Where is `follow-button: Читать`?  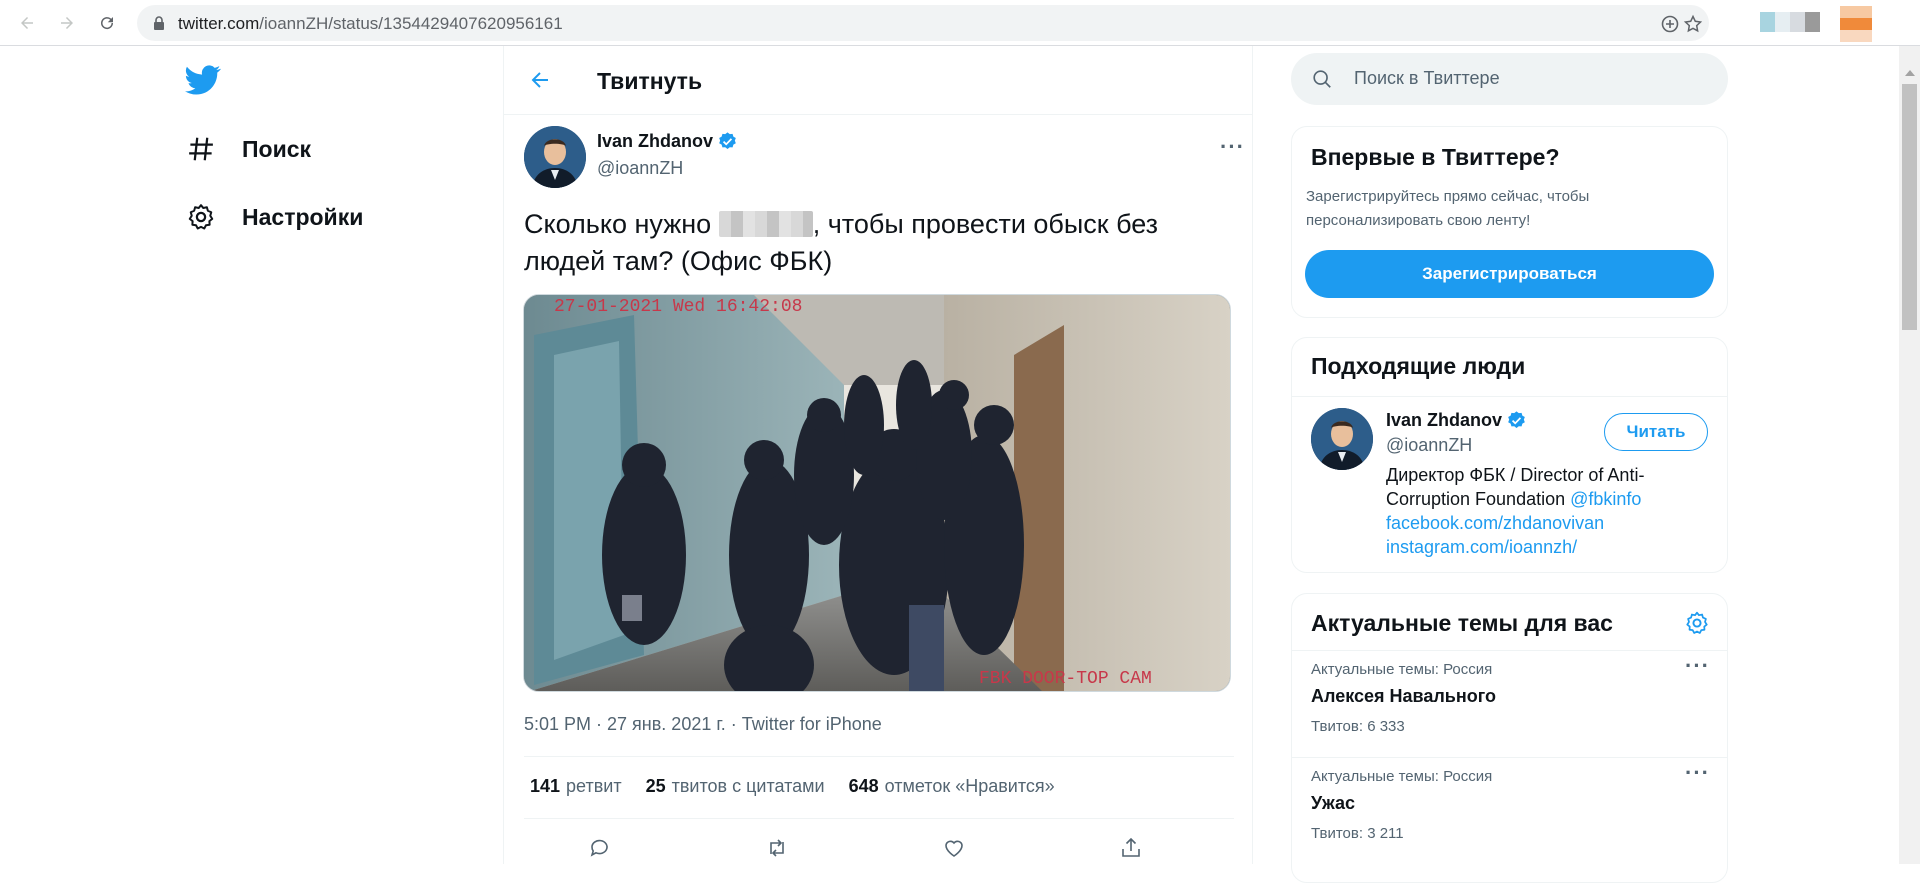
follow-button: Читать is located at coordinates (1656, 432).